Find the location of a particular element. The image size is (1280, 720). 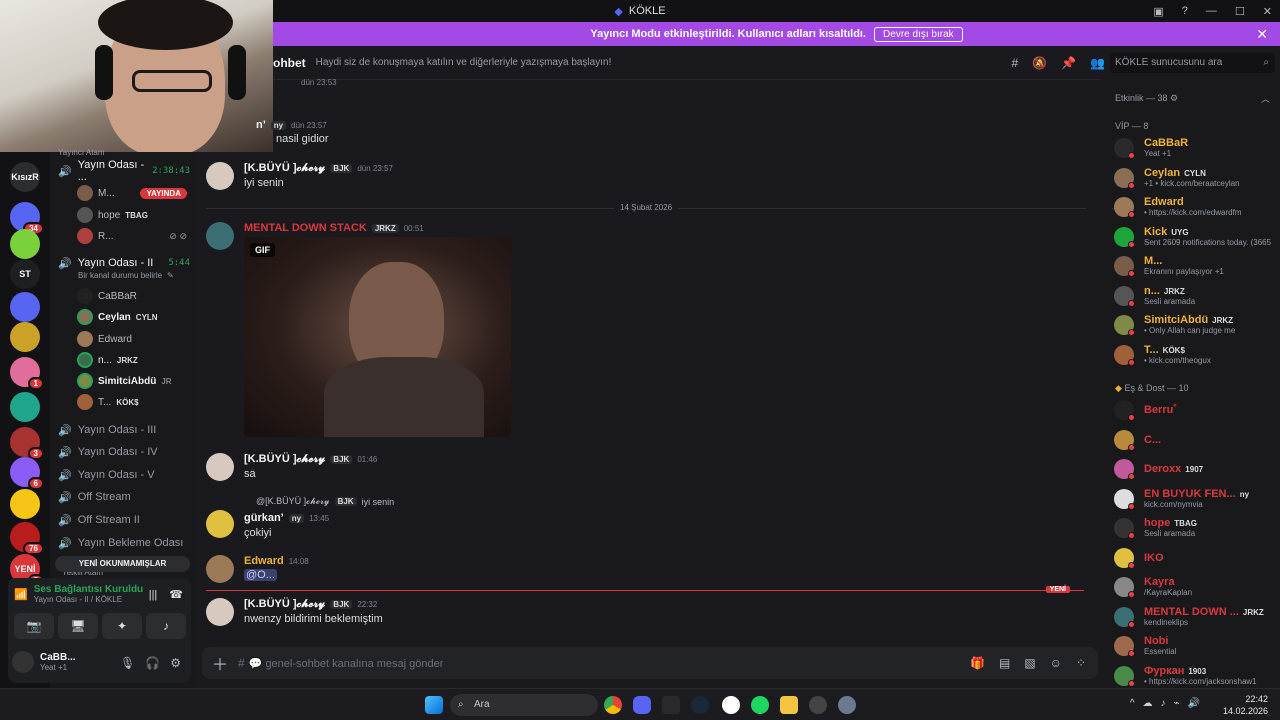

member-item: Nobi Essential is located at coordinates (1194, 646).